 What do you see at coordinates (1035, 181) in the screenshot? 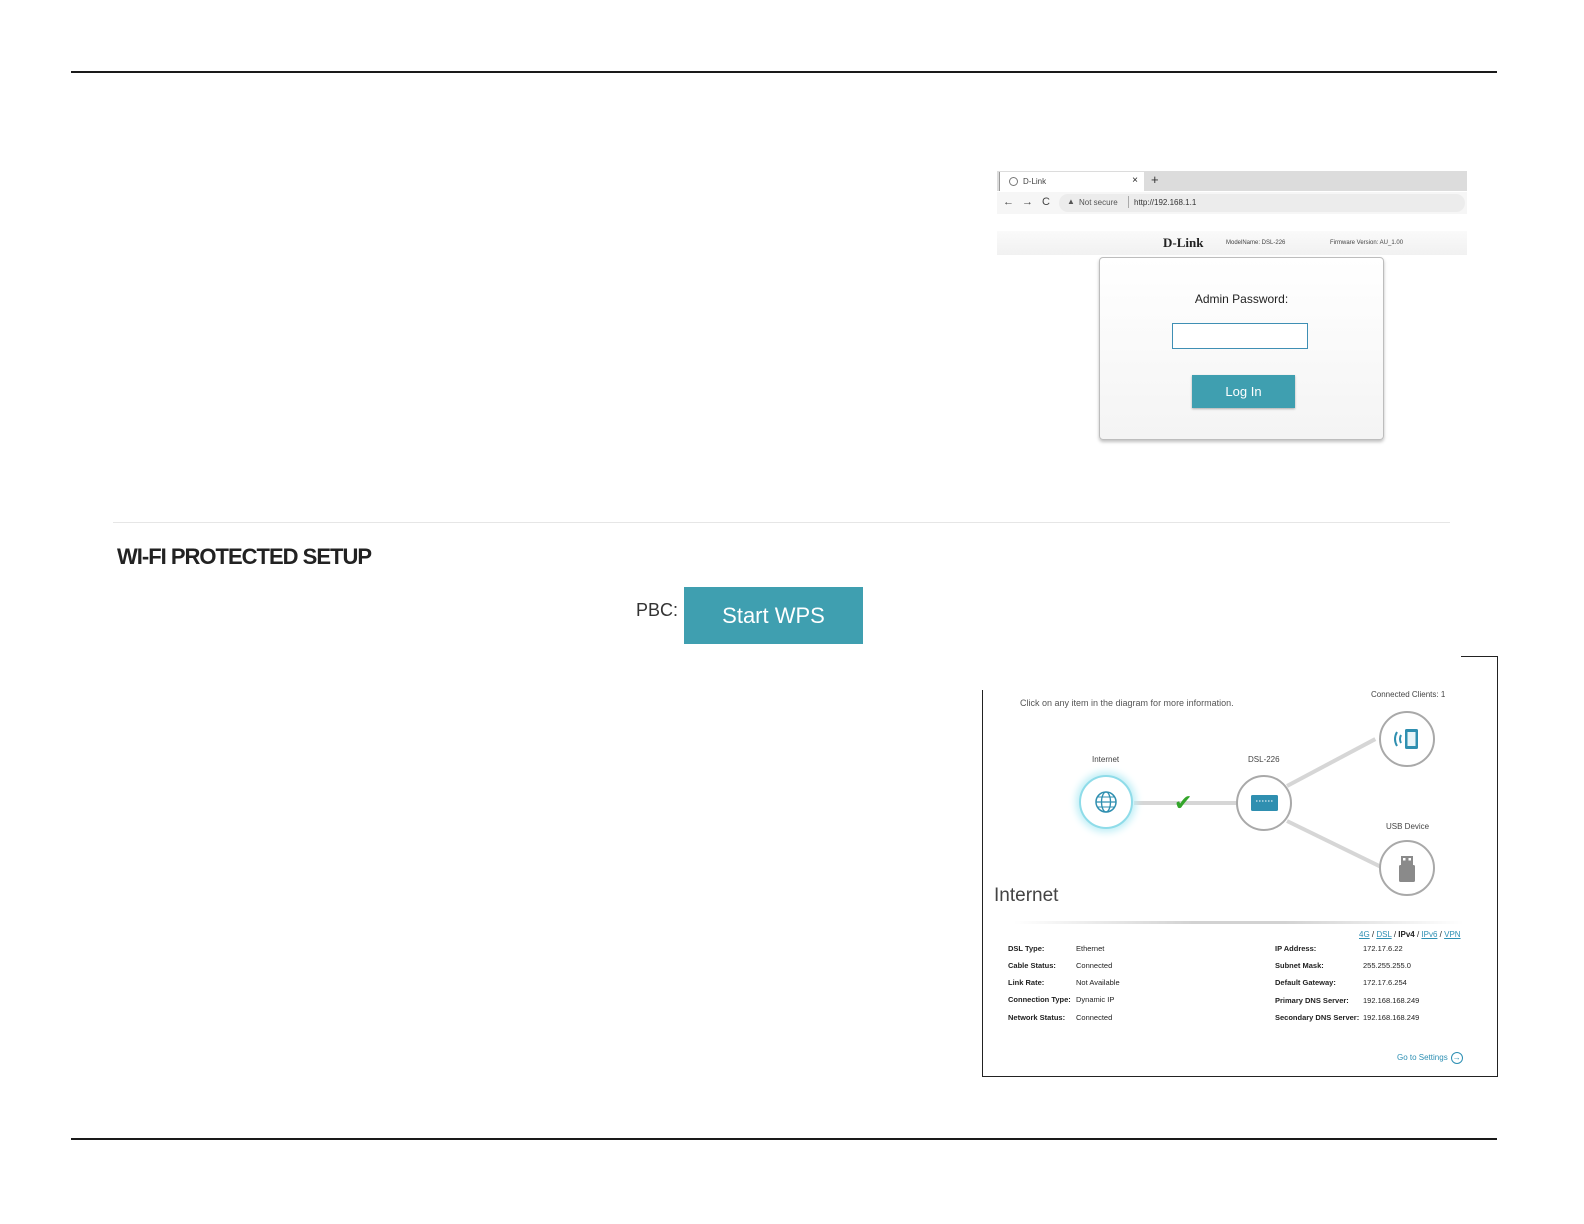
I see `browser-tab-title: D-Link` at bounding box center [1035, 181].